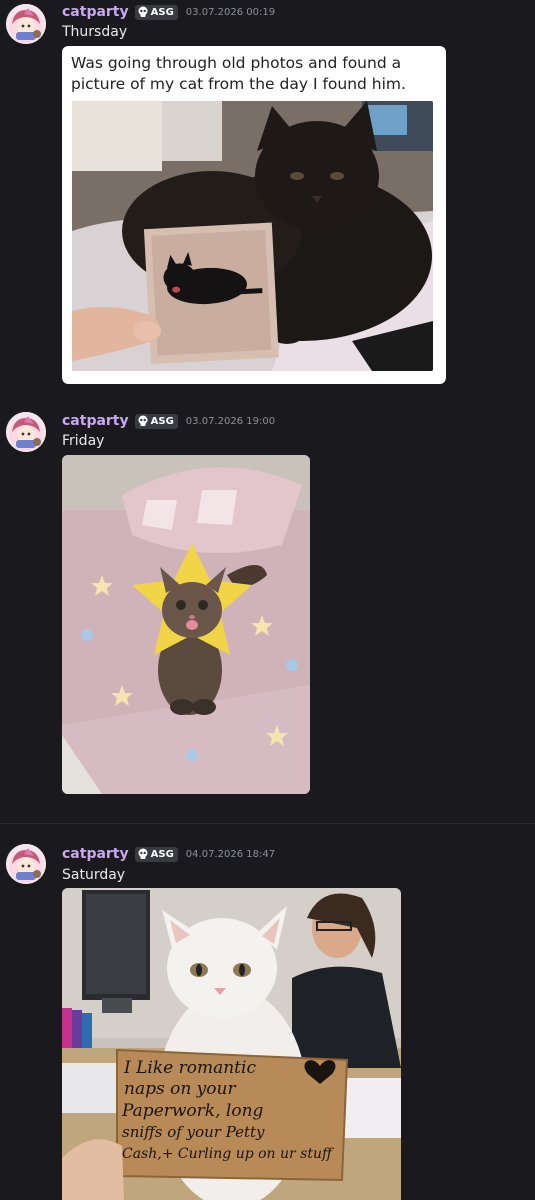 This screenshot has width=535, height=1200. I want to click on sign-line-1: I Like romantic, so click(189, 1068).